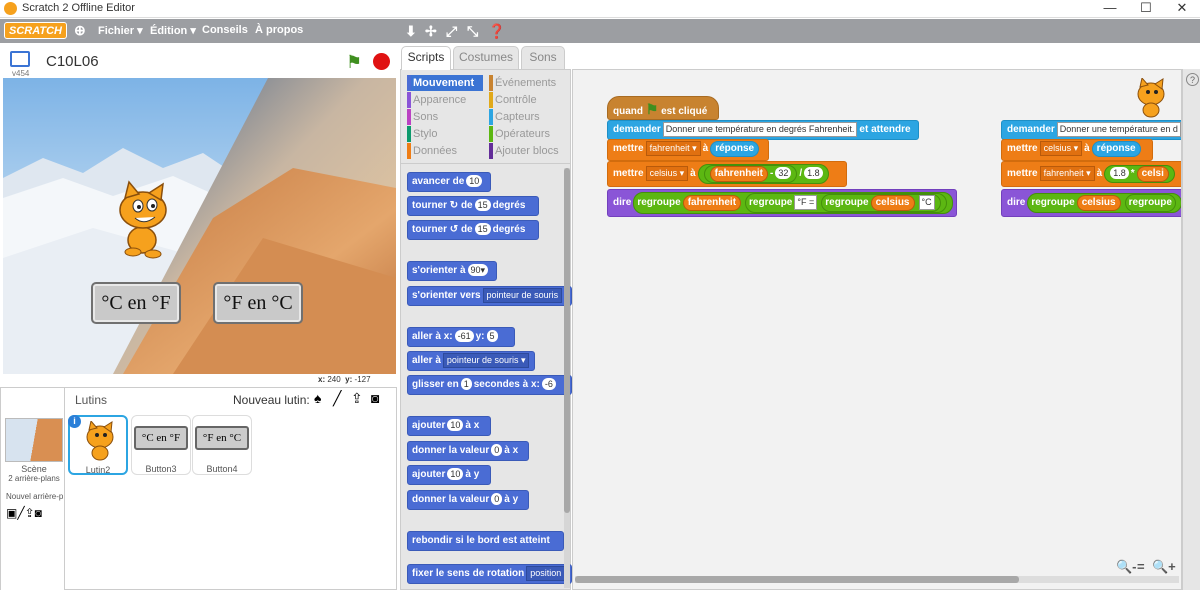  I want to click on join-middle: regroupe °F = regroupe celsius °C, so click(846, 203).